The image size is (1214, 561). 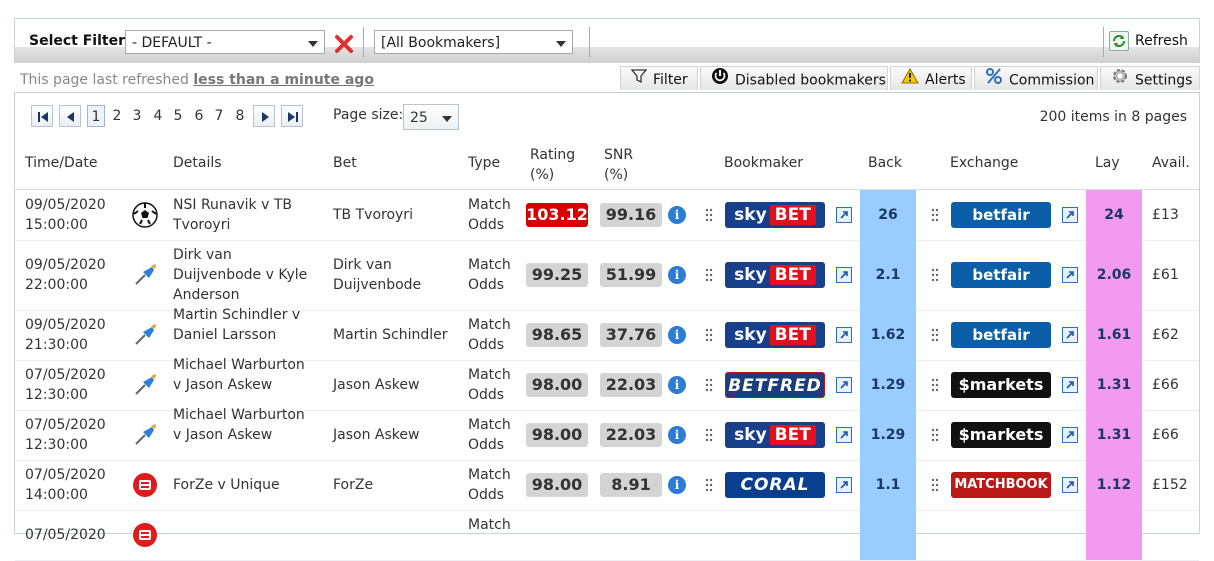 What do you see at coordinates (219, 116) in the screenshot?
I see `page-number: 7` at bounding box center [219, 116].